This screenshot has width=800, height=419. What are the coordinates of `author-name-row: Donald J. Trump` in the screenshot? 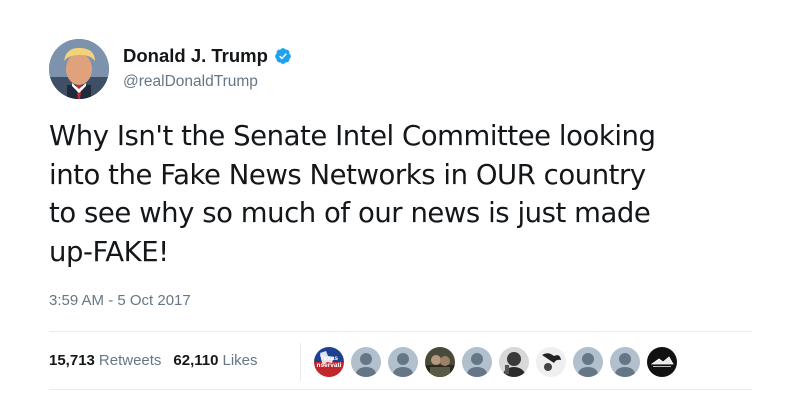 It's located at (207, 56).